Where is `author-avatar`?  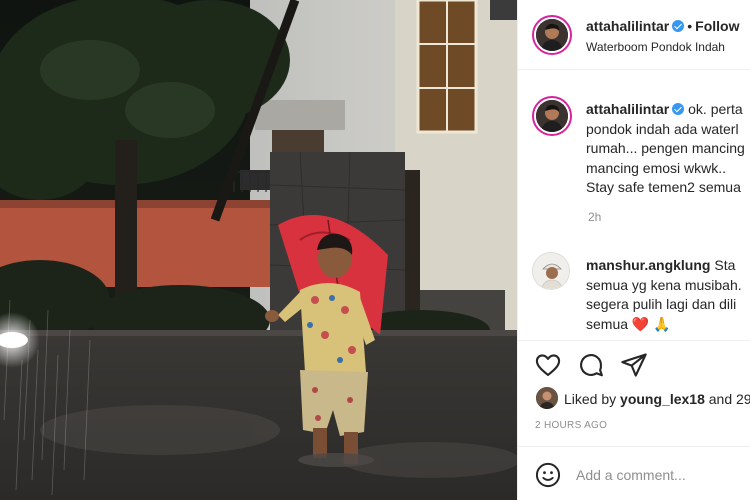
author-avatar is located at coordinates (552, 35).